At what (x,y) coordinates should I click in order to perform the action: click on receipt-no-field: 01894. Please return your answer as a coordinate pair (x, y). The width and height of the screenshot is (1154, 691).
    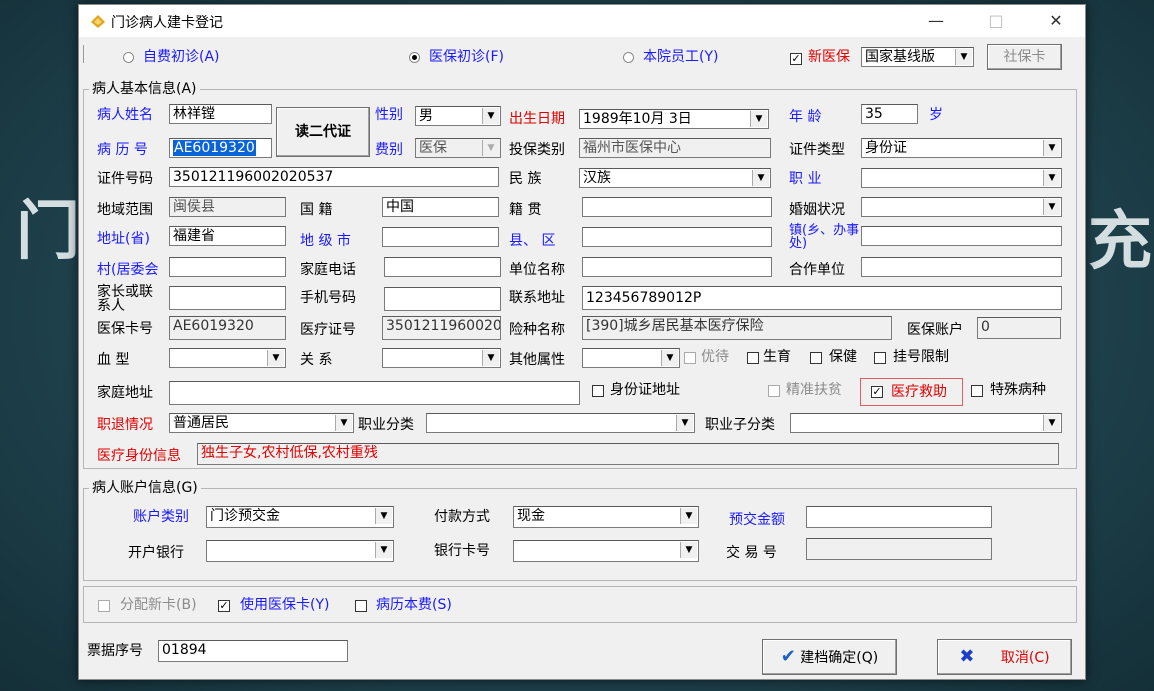
    Looking at the image, I should click on (253, 651).